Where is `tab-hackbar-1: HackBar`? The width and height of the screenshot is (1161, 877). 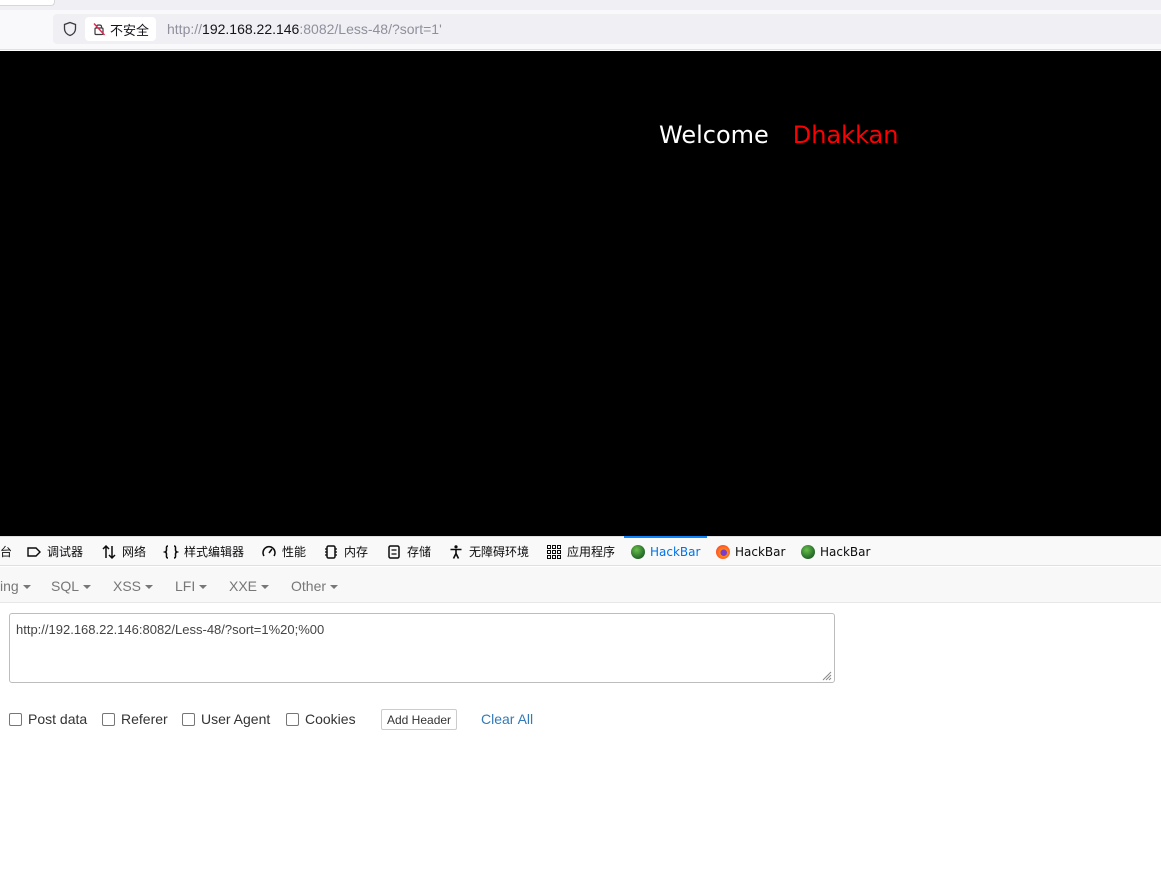 tab-hackbar-1: HackBar is located at coordinates (665, 551).